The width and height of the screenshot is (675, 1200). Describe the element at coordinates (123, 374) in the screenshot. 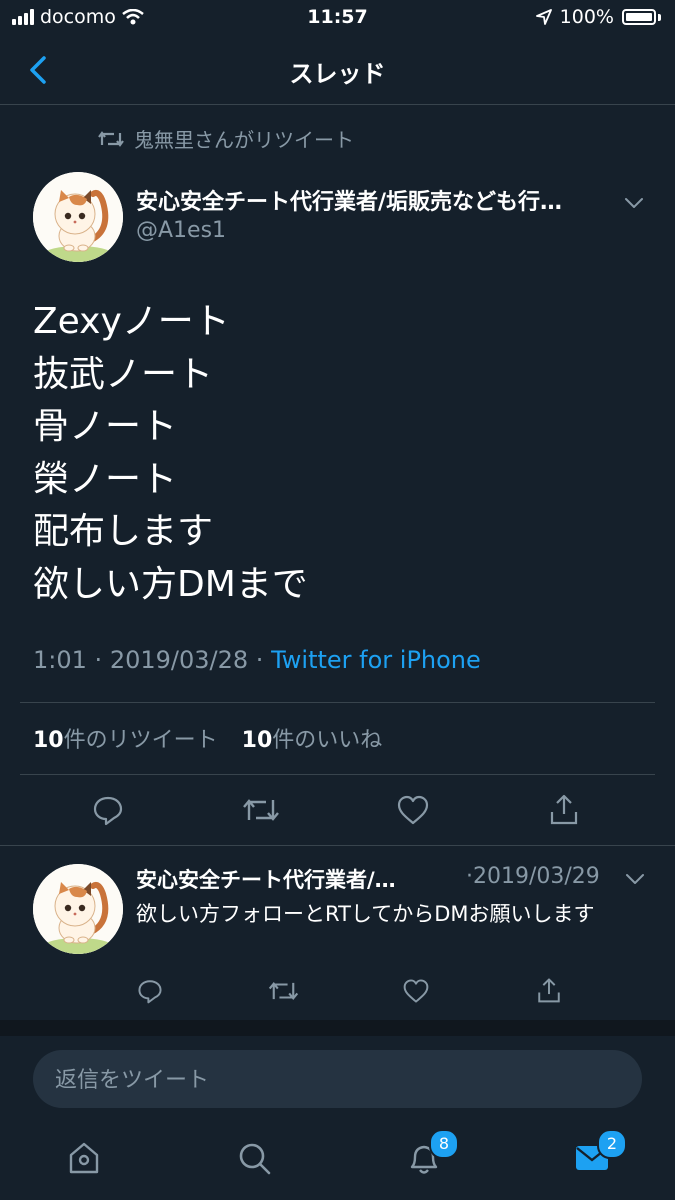

I see `tweet-line: 抜武ノート` at that location.